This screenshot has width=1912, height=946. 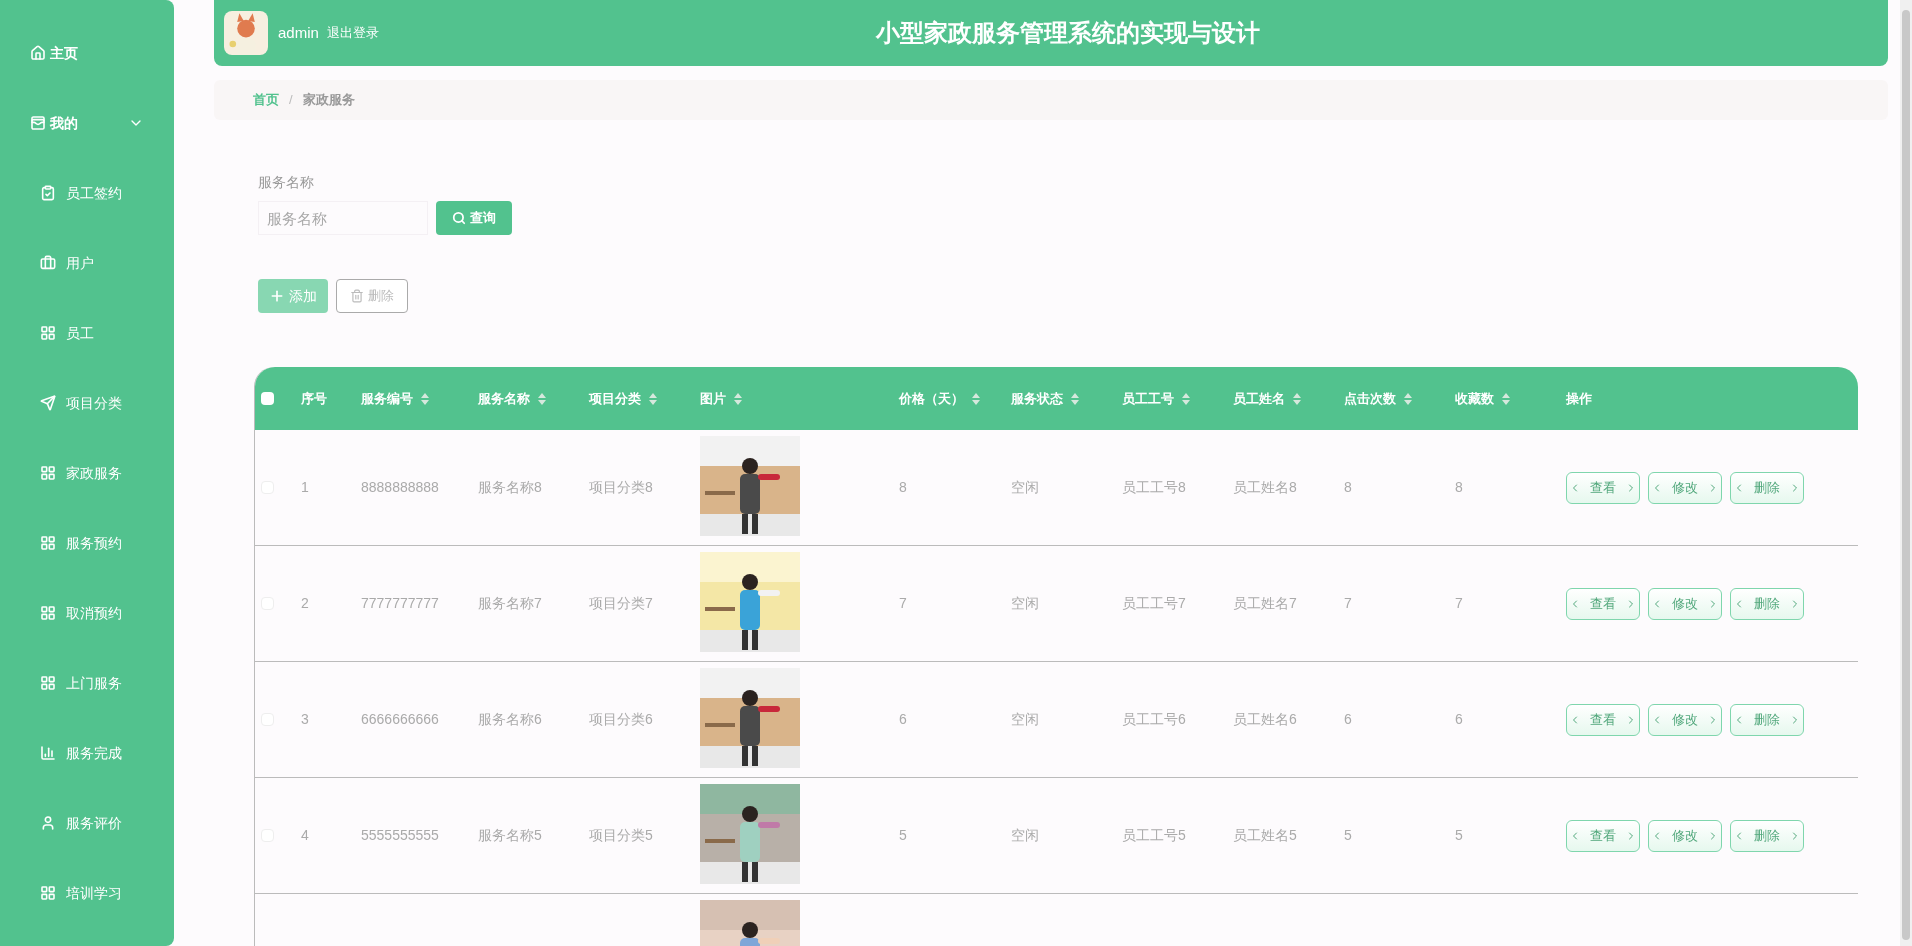 I want to click on table-cell: 1, so click(x=305, y=487).